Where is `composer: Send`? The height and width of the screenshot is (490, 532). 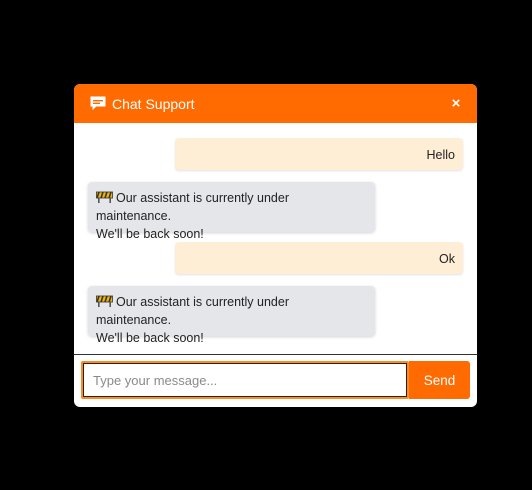 composer: Send is located at coordinates (275, 380).